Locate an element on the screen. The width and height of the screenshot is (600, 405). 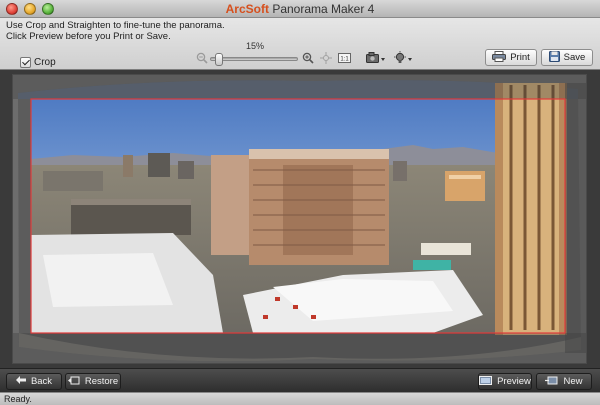
new-icon is located at coordinates (551, 382).